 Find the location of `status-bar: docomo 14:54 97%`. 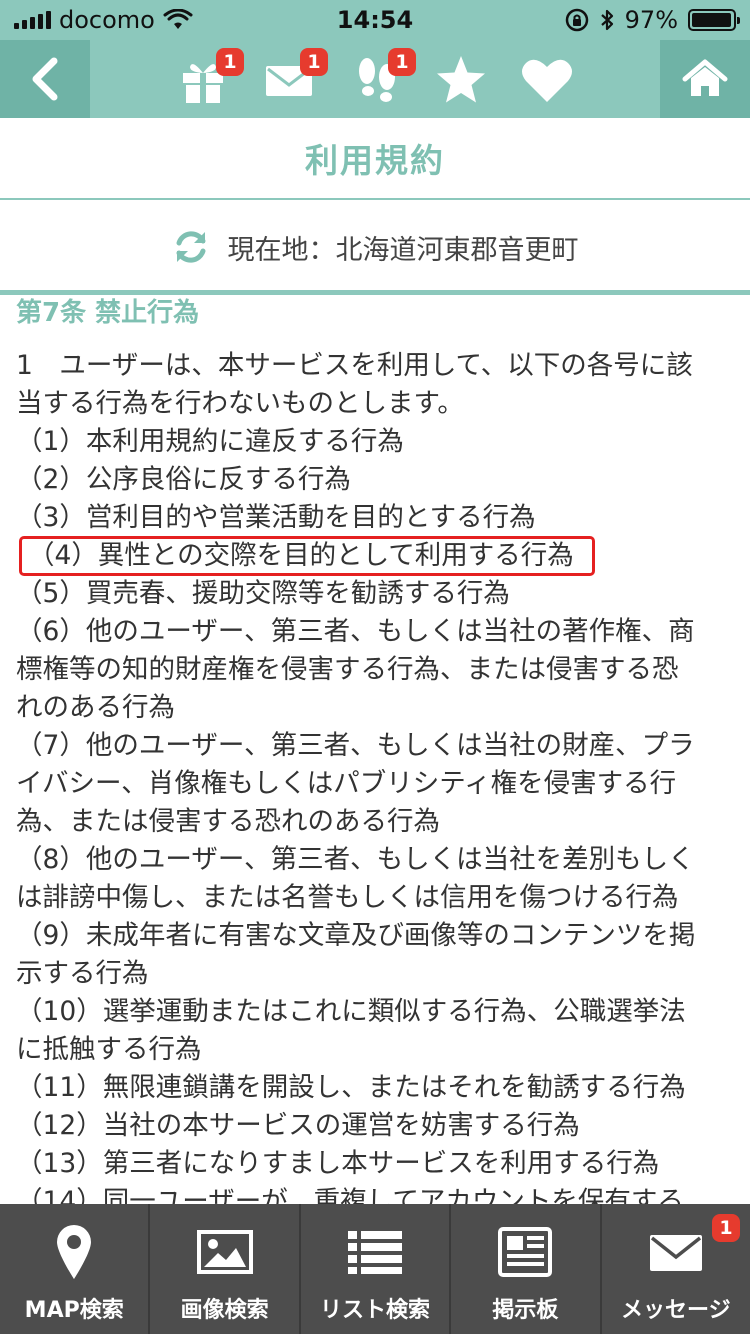

status-bar: docomo 14:54 97% is located at coordinates (375, 20).